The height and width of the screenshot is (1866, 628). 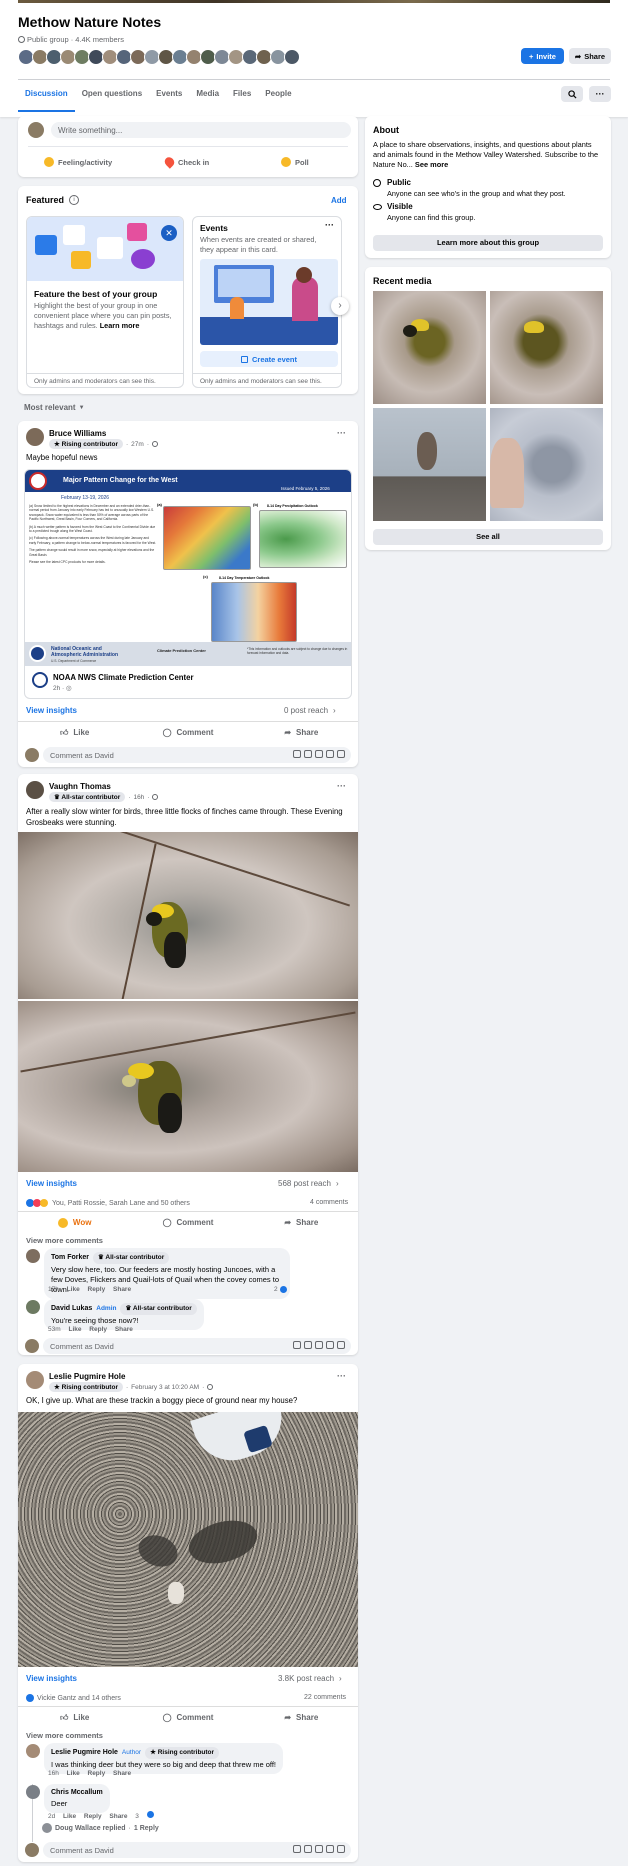 What do you see at coordinates (137, 444) in the screenshot?
I see `post-time: 27m` at bounding box center [137, 444].